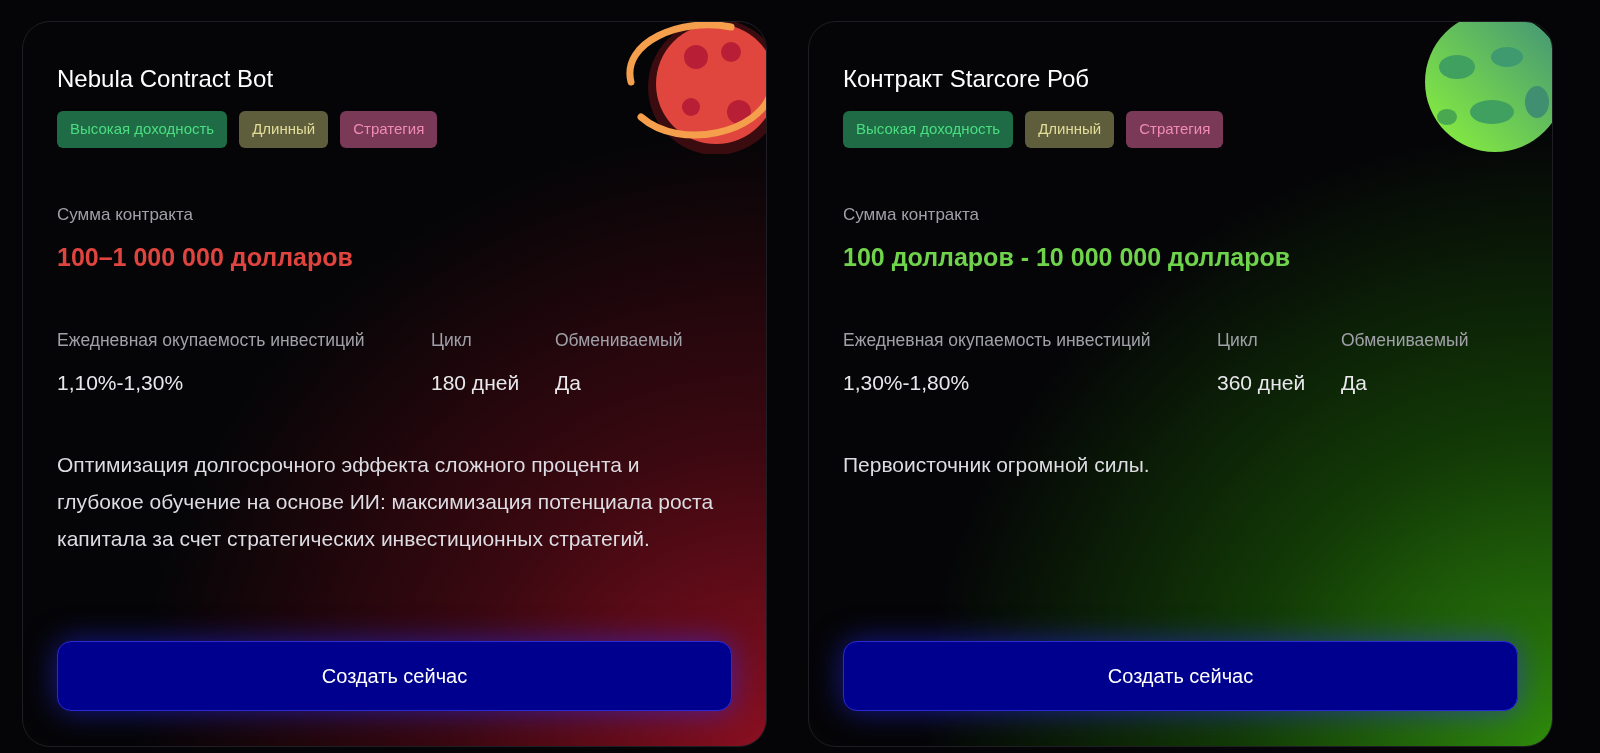 This screenshot has height=753, width=1600. What do you see at coordinates (1262, 382) in the screenshot?
I see `stat-value: 360 дней` at bounding box center [1262, 382].